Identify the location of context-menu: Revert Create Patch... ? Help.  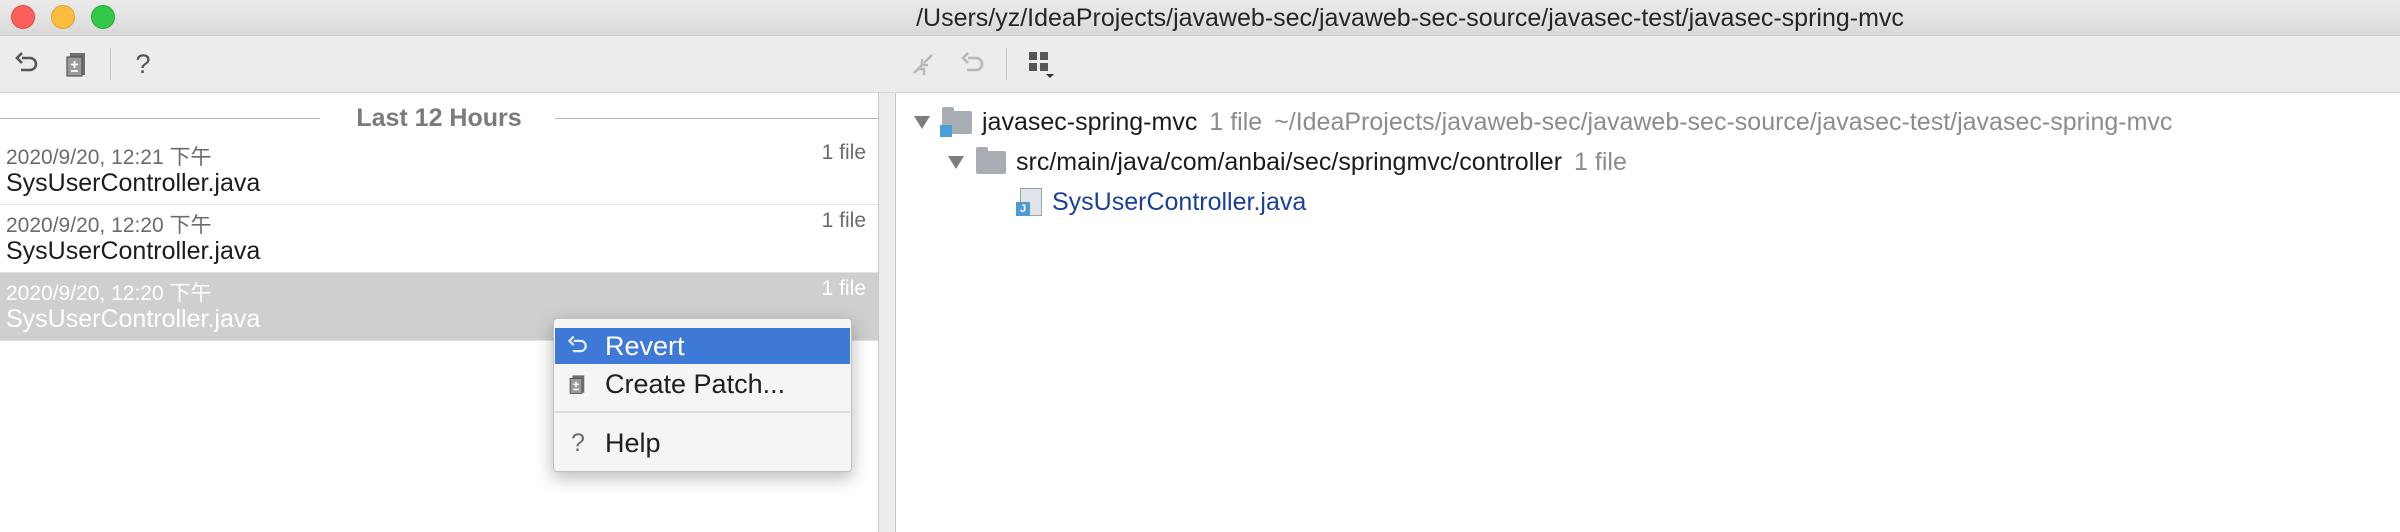
(702, 395).